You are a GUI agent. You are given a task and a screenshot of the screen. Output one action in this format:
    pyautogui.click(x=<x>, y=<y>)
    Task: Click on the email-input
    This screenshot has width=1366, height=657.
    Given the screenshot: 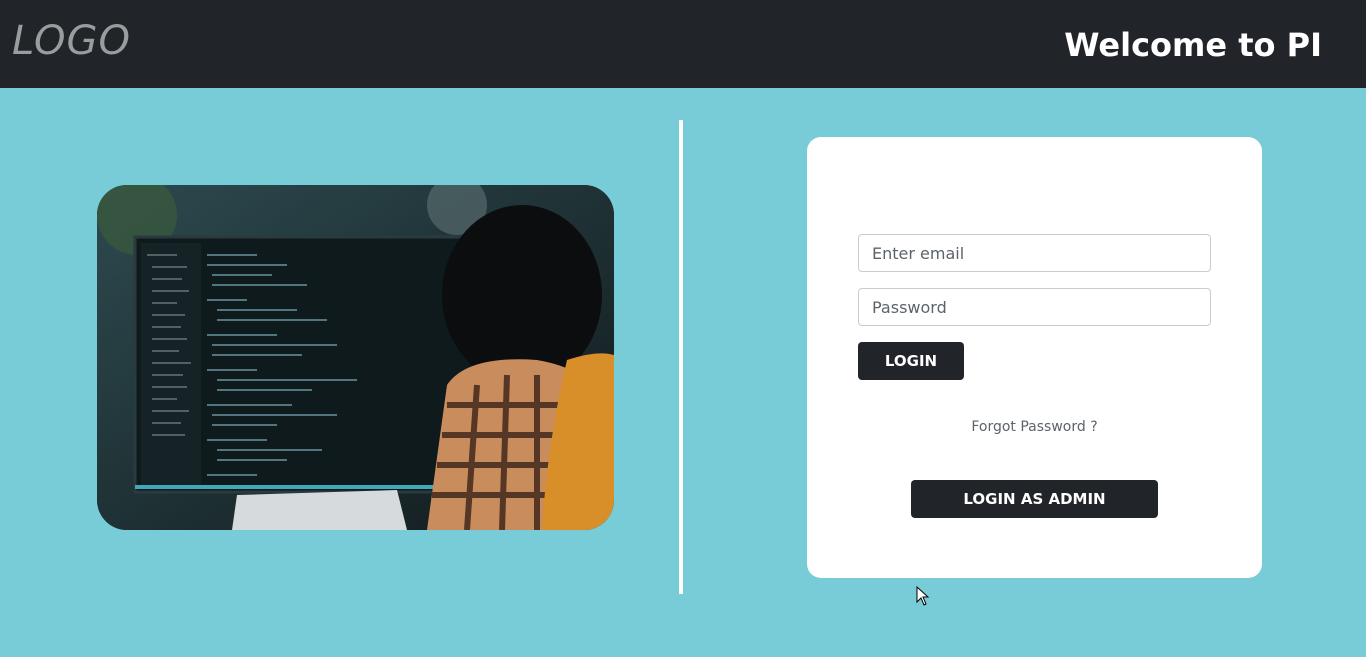 What is the action you would take?
    pyautogui.click(x=1034, y=253)
    